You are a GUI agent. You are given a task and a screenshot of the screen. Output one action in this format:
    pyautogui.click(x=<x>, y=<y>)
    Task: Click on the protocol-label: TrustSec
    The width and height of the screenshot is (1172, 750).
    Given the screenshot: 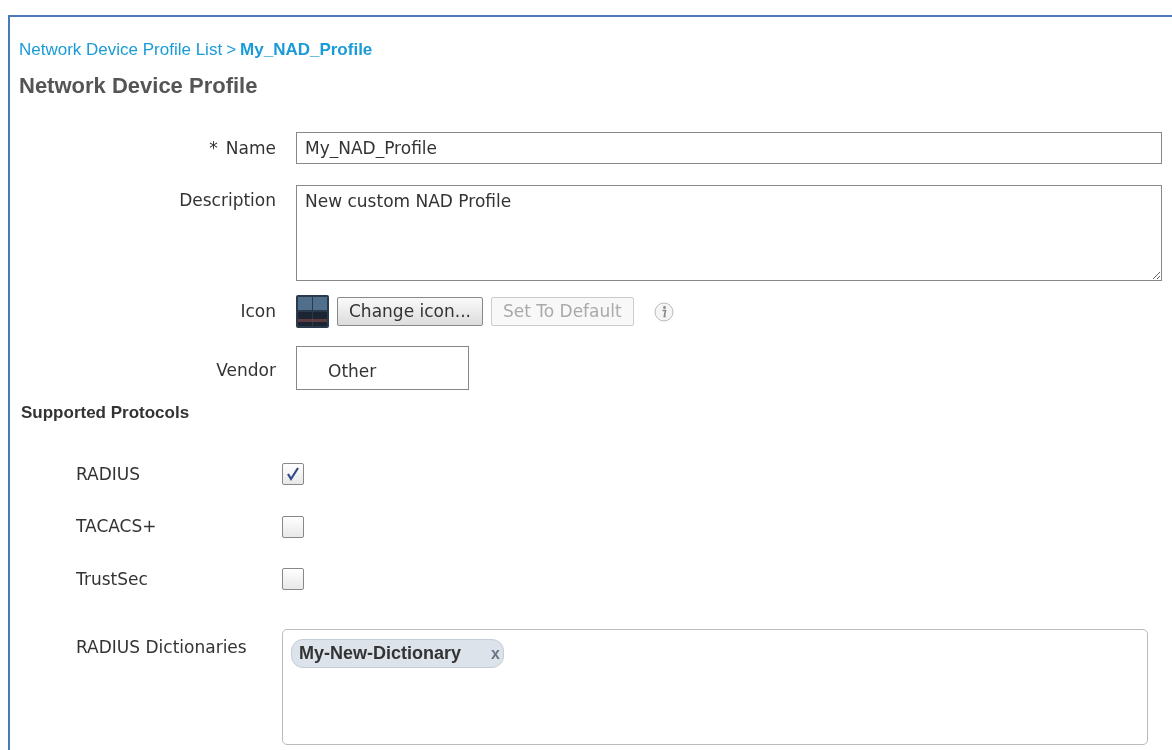 What is the action you would take?
    pyautogui.click(x=112, y=579)
    